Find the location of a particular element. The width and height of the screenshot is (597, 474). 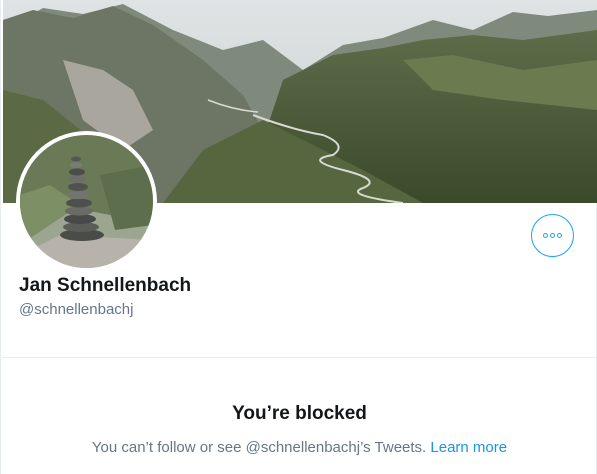

avatar-image is located at coordinates (86, 201).